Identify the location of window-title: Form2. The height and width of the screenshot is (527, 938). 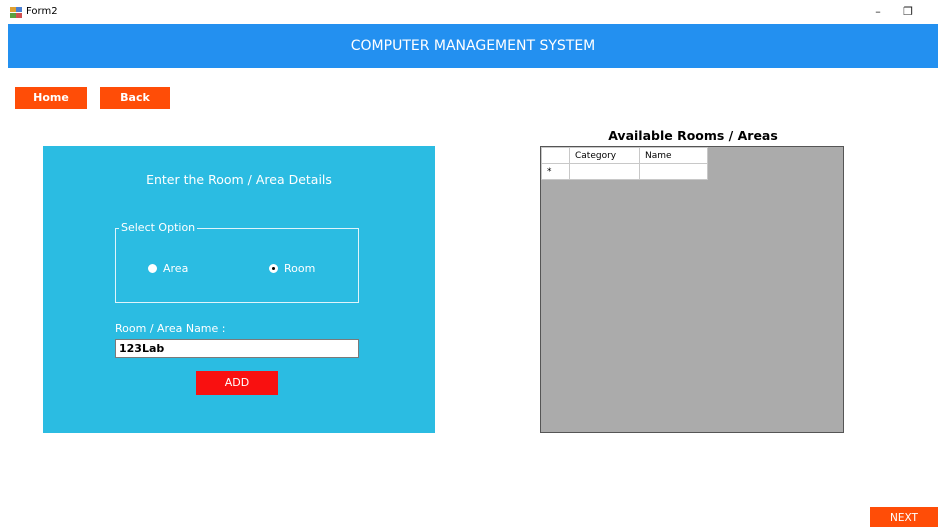
(42, 11).